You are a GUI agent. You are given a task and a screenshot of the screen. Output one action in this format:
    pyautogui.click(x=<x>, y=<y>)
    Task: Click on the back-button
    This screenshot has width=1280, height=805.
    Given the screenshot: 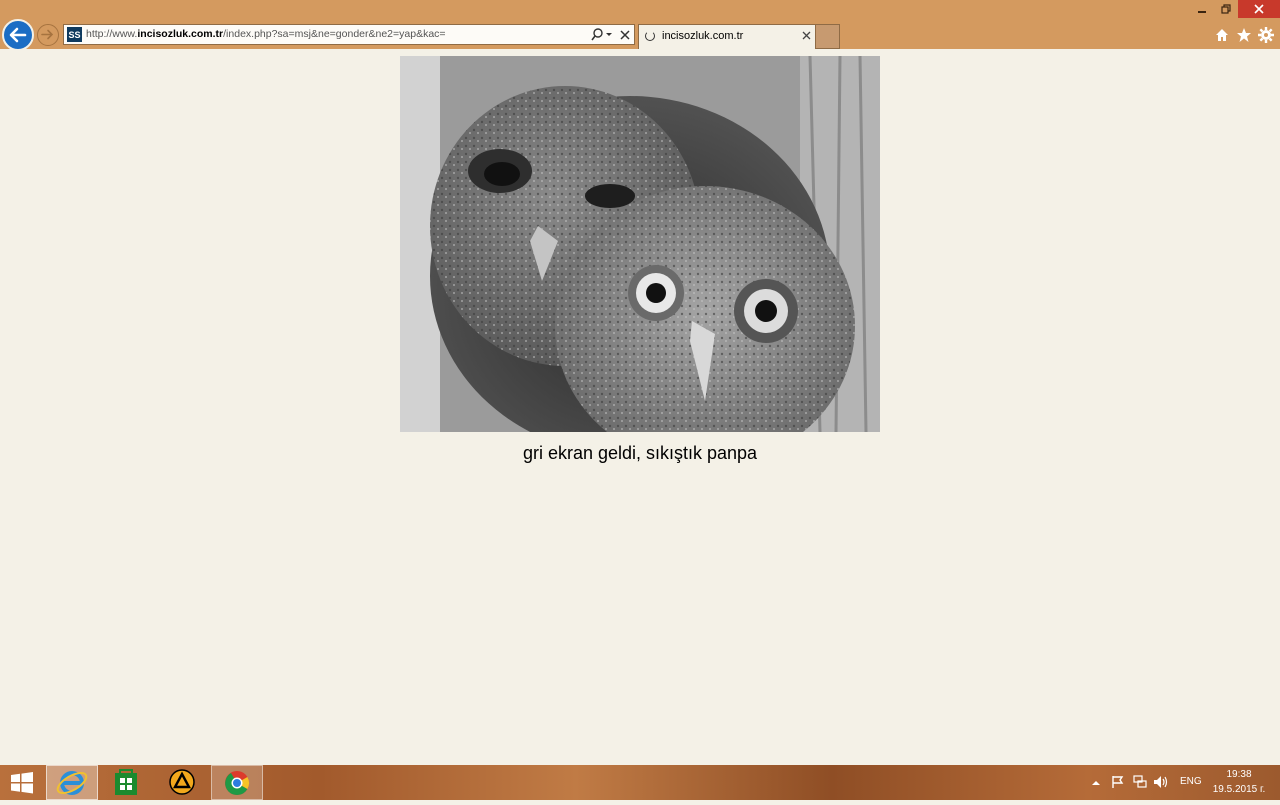 What is the action you would take?
    pyautogui.click(x=18, y=35)
    